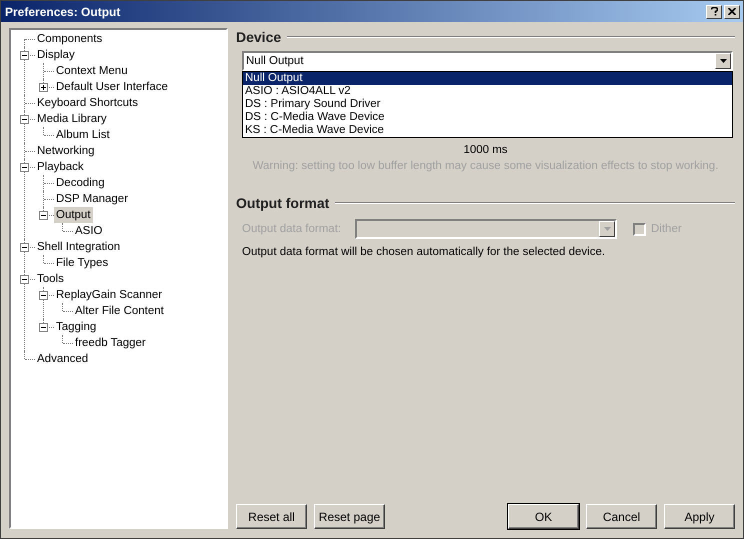 Image resolution: width=744 pixels, height=539 pixels. I want to click on dropdown-option: KS : C-Media Wave Device, so click(487, 130).